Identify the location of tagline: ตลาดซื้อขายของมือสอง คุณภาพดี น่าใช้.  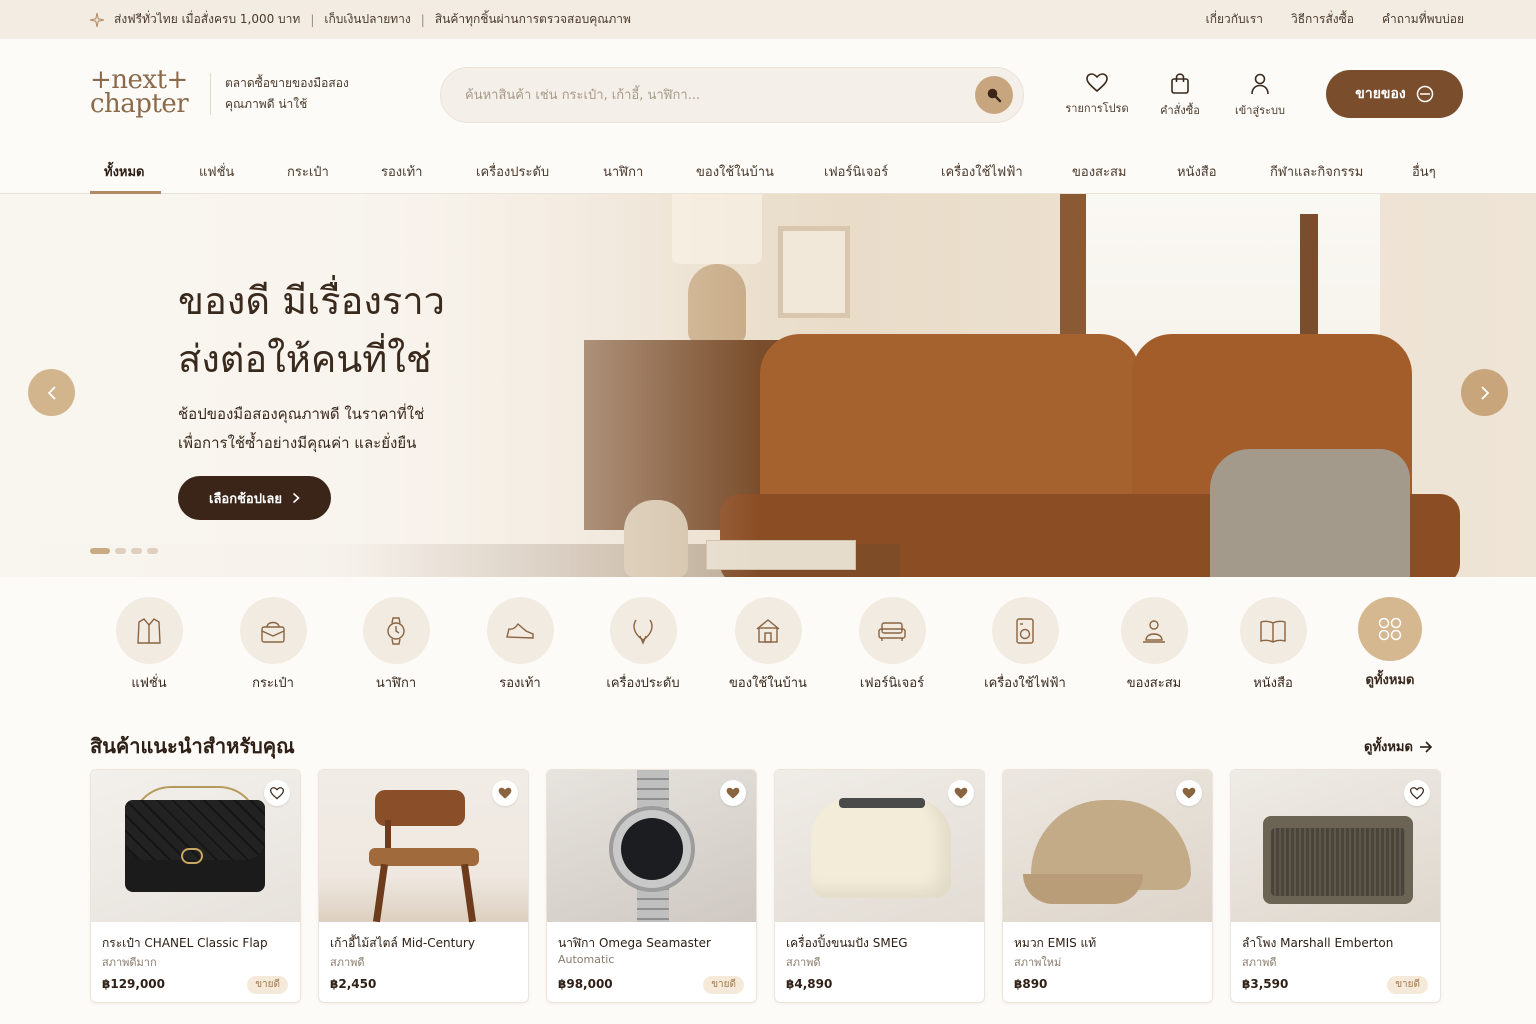
(290, 94).